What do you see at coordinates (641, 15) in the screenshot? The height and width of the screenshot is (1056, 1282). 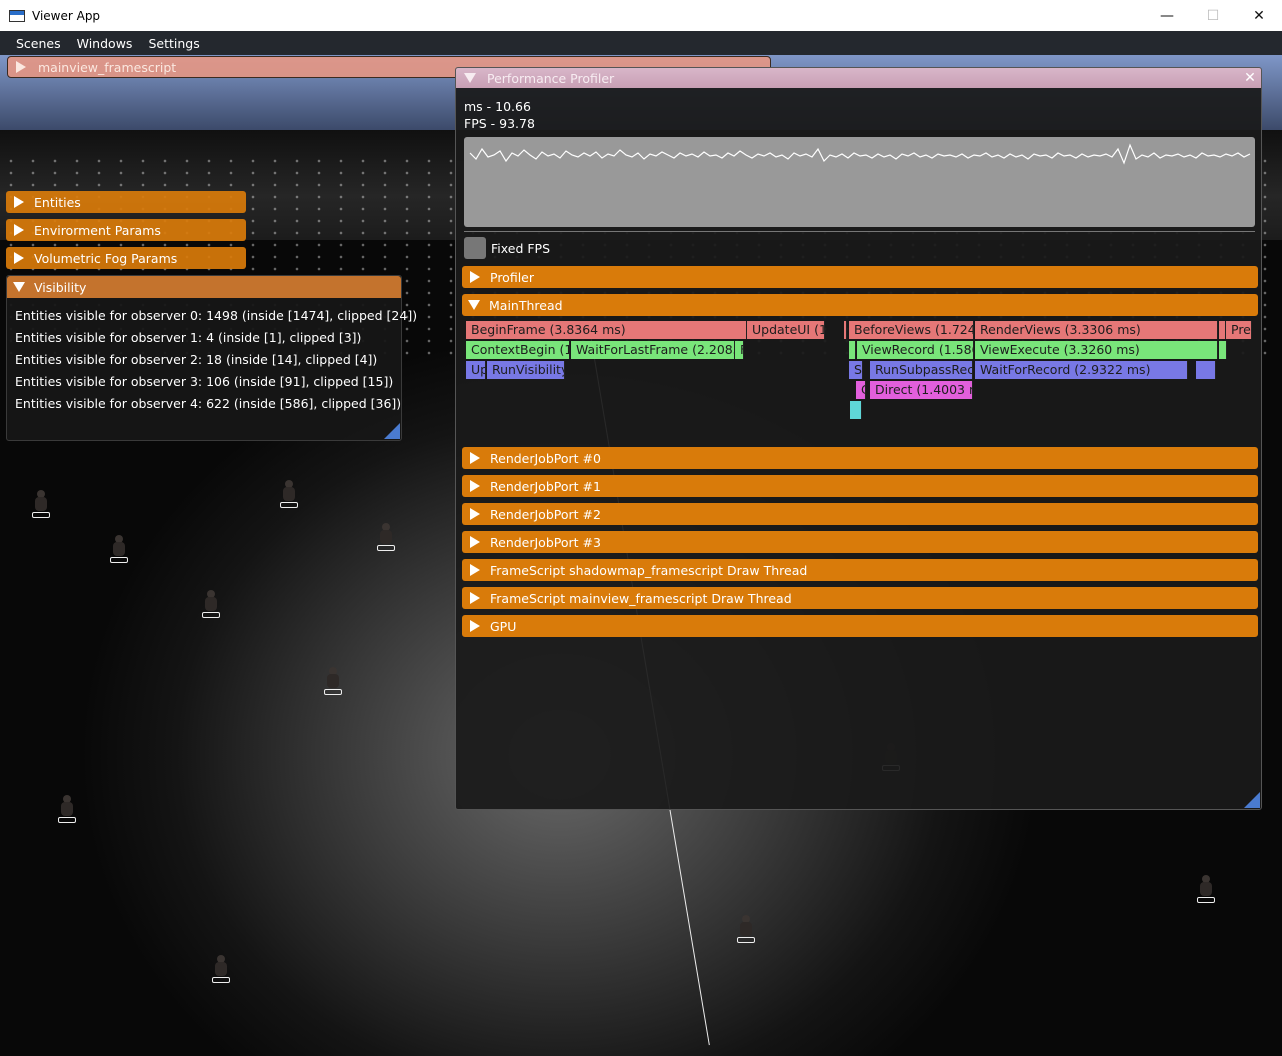 I see `window-titlebar: Viewer App — ☐ ✕` at bounding box center [641, 15].